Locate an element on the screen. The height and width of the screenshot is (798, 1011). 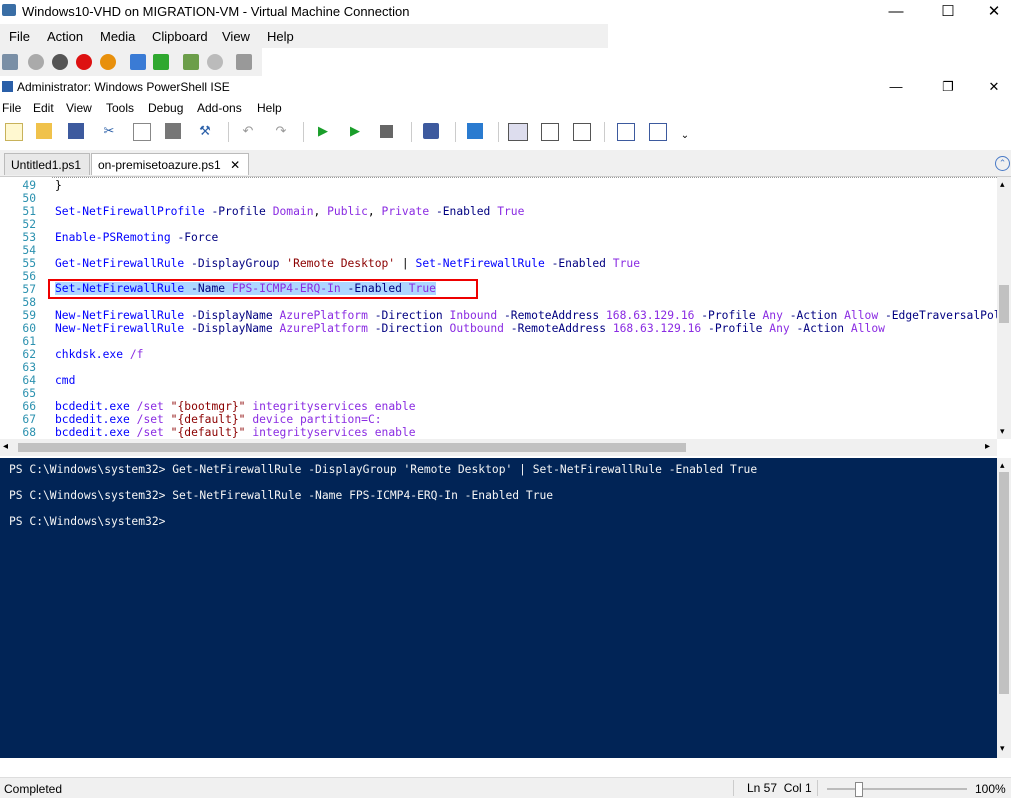
maximize-button: ☐ is located at coordinates (948, 12).